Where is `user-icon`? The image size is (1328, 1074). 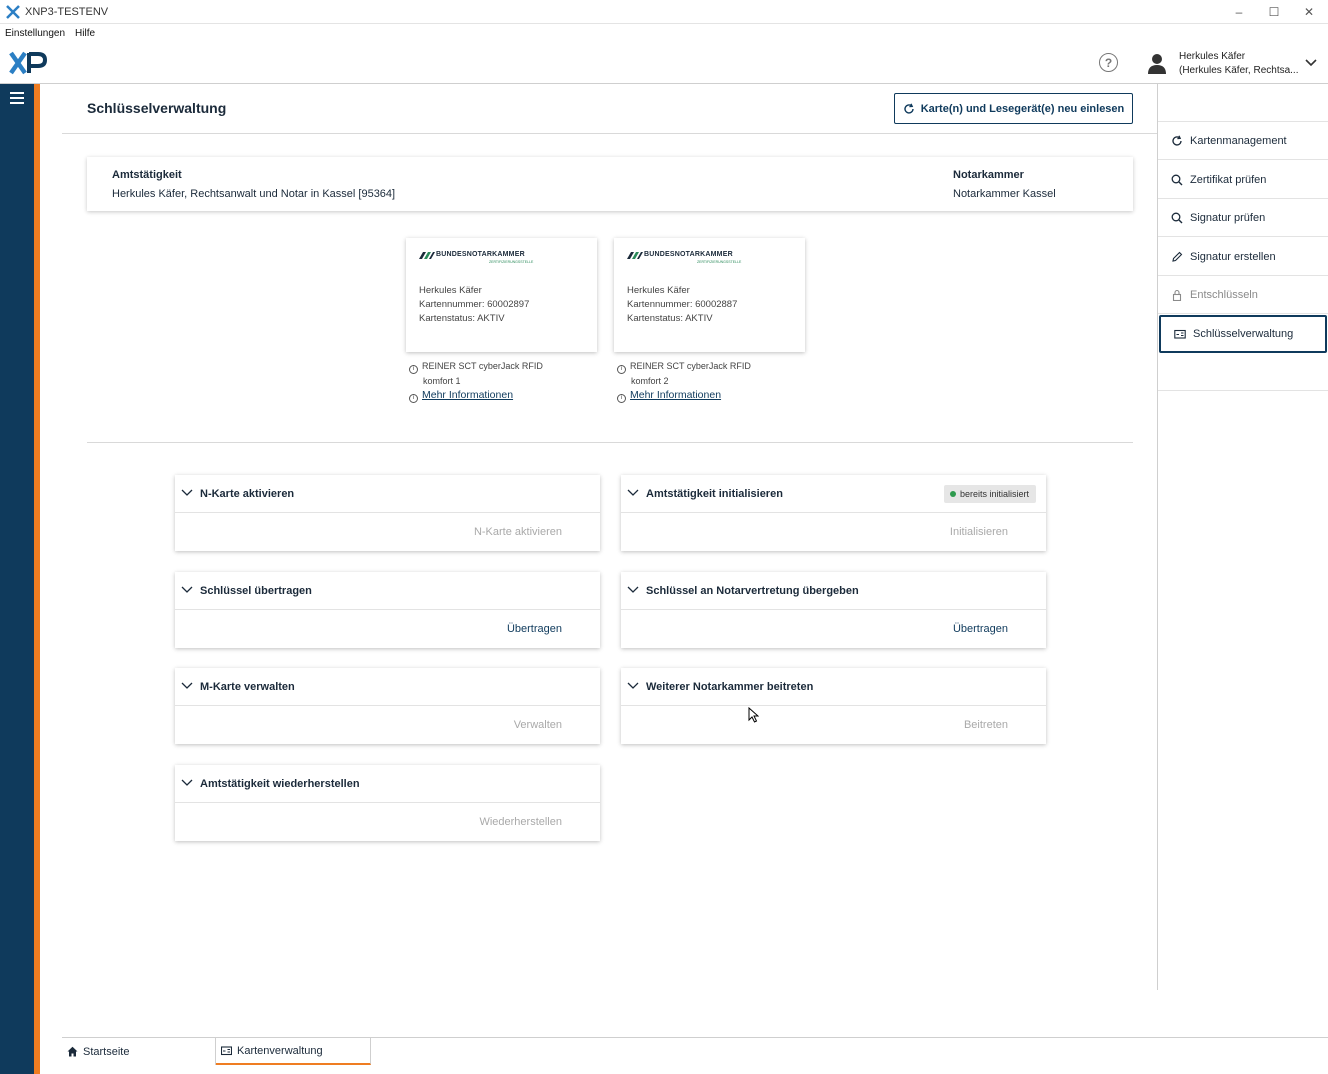 user-icon is located at coordinates (1157, 64).